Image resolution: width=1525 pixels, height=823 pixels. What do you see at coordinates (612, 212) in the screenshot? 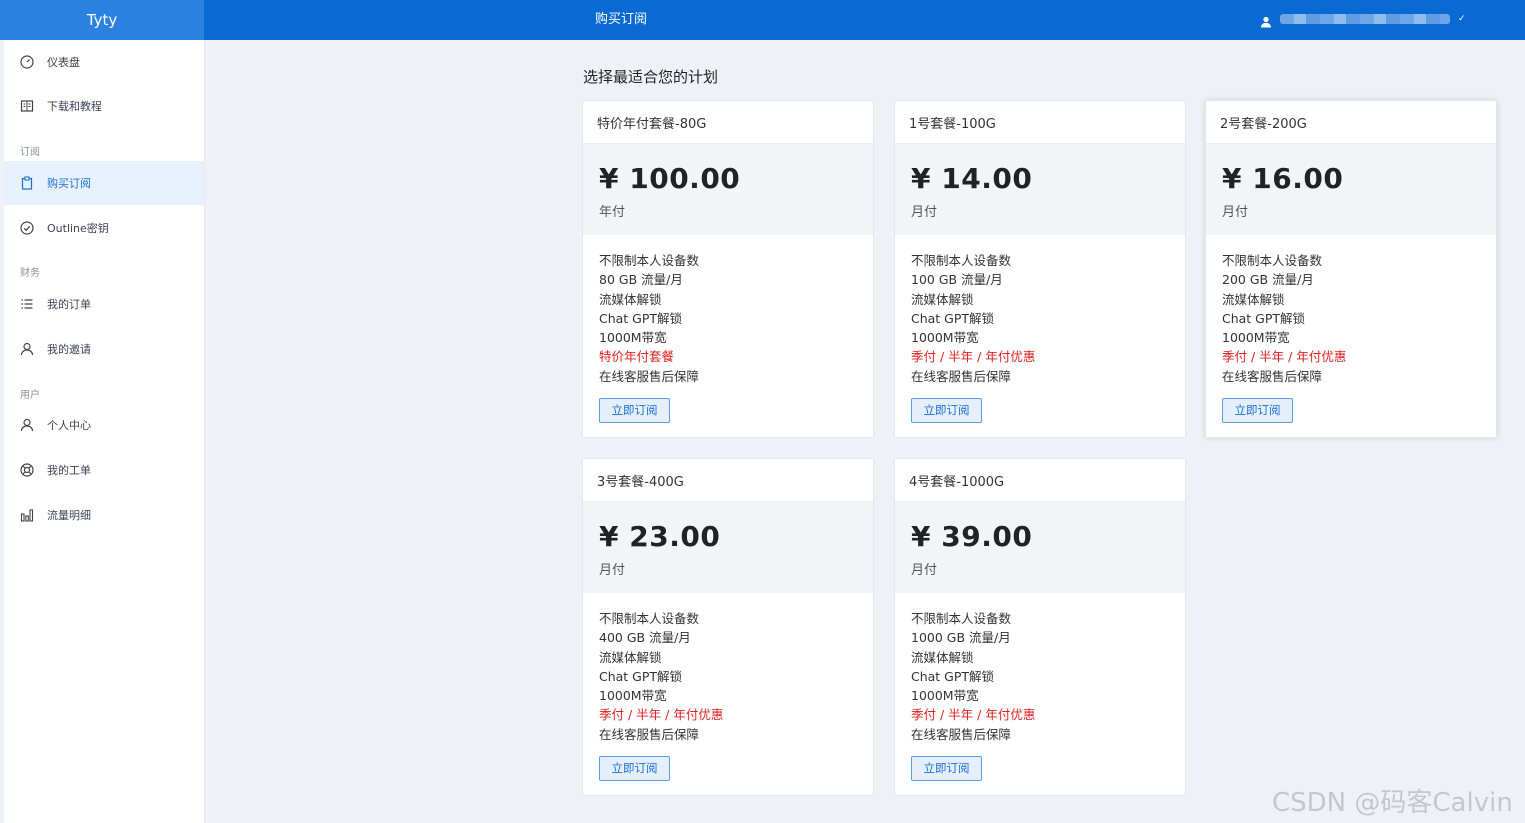
I see `plan-period: 年付` at bounding box center [612, 212].